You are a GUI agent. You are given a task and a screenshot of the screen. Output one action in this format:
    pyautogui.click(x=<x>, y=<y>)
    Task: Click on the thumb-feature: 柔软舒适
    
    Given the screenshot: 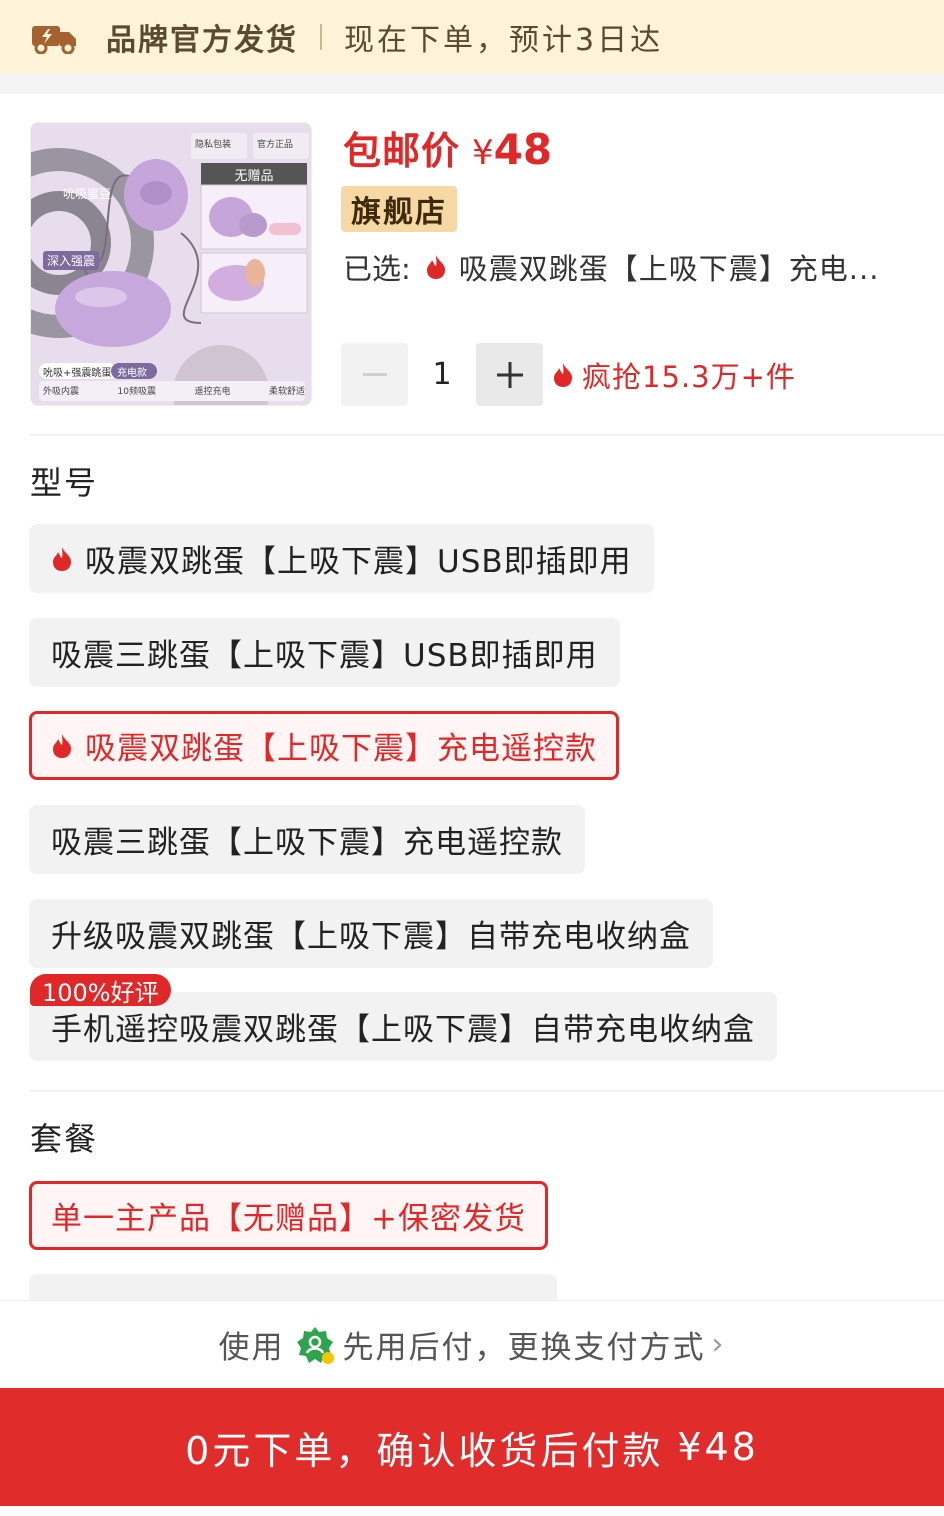 What is the action you would take?
    pyautogui.click(x=286, y=392)
    